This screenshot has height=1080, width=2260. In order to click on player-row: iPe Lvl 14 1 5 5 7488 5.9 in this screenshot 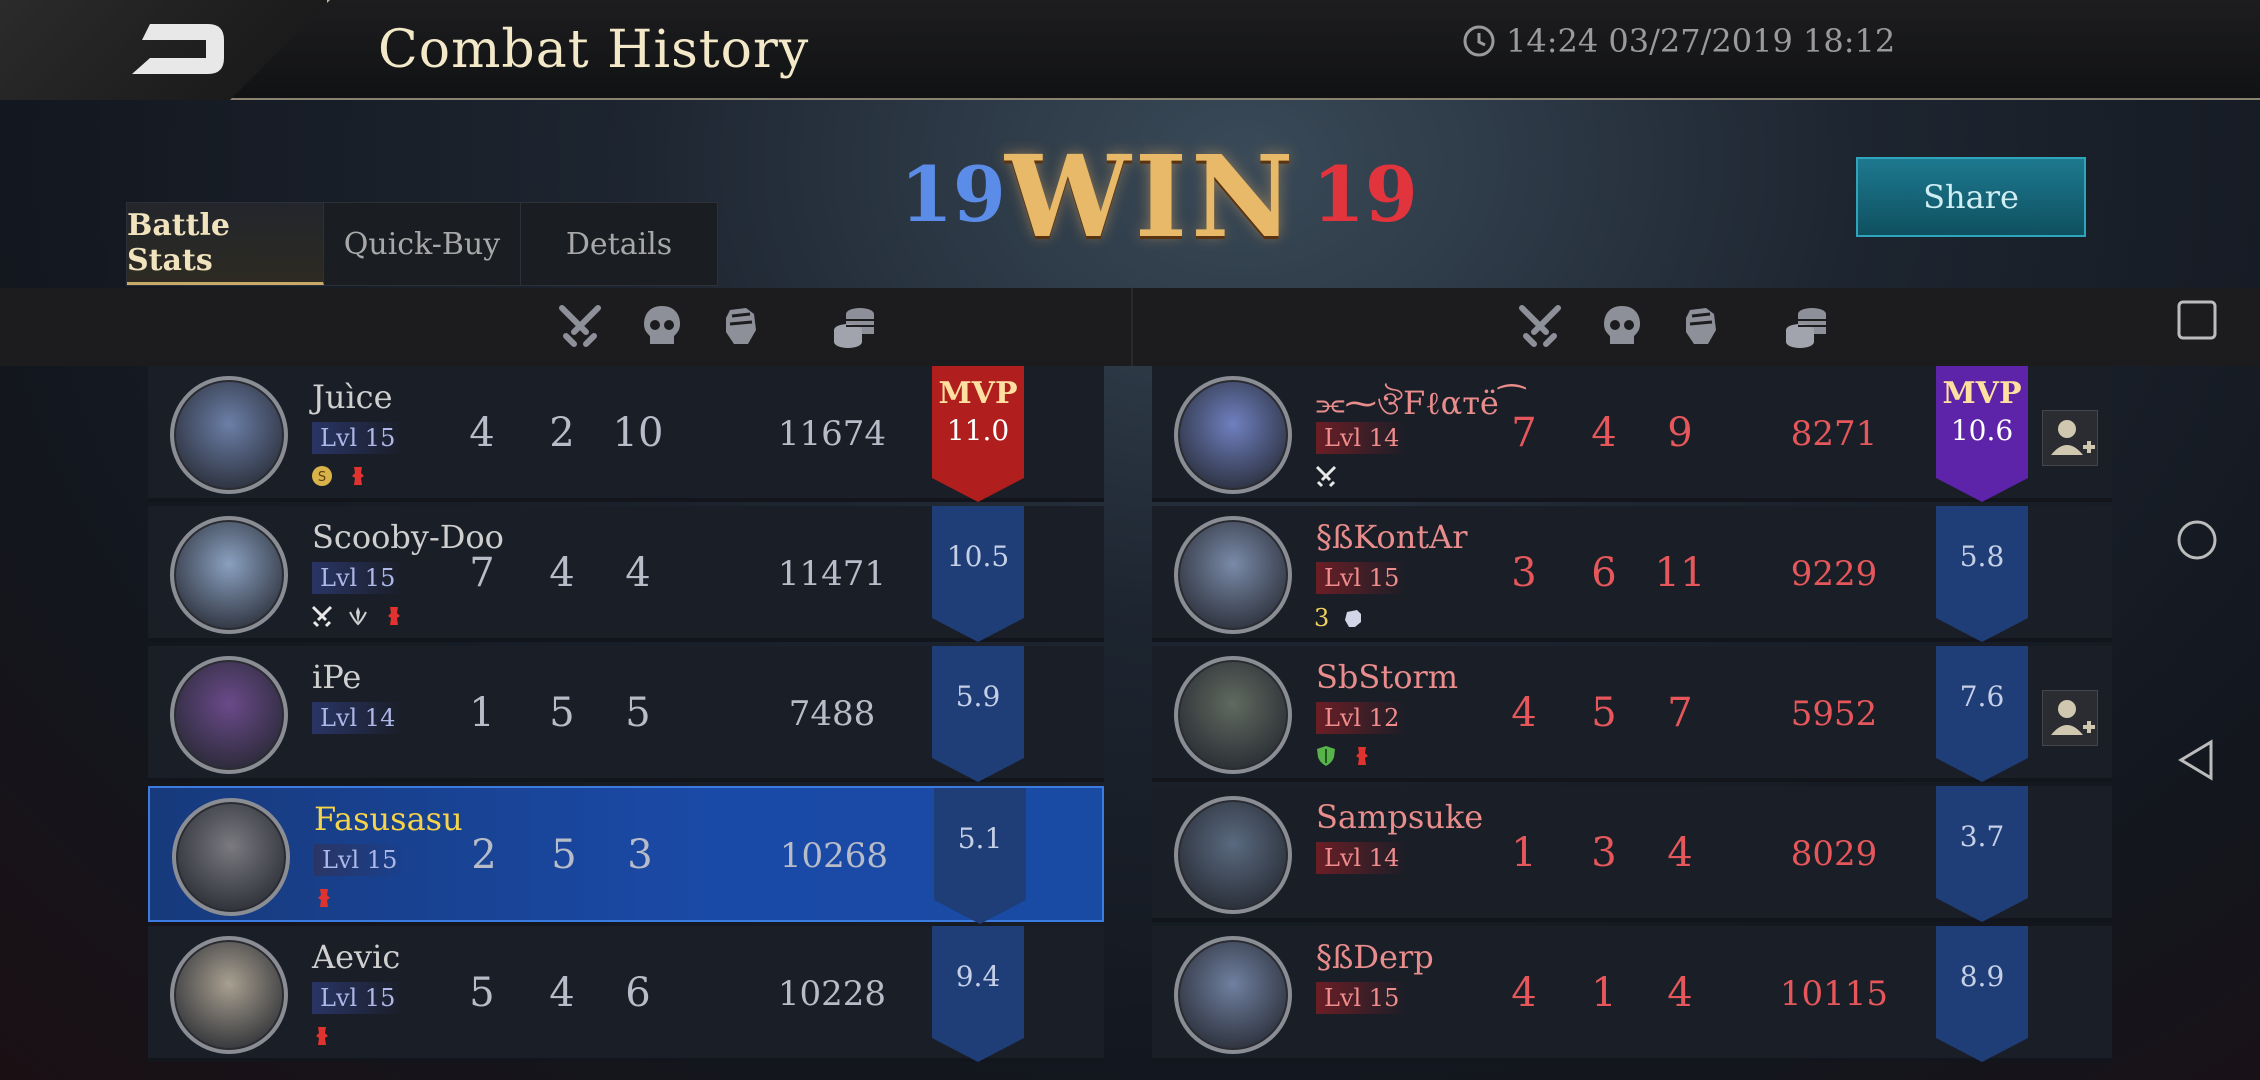, I will do `click(626, 714)`.